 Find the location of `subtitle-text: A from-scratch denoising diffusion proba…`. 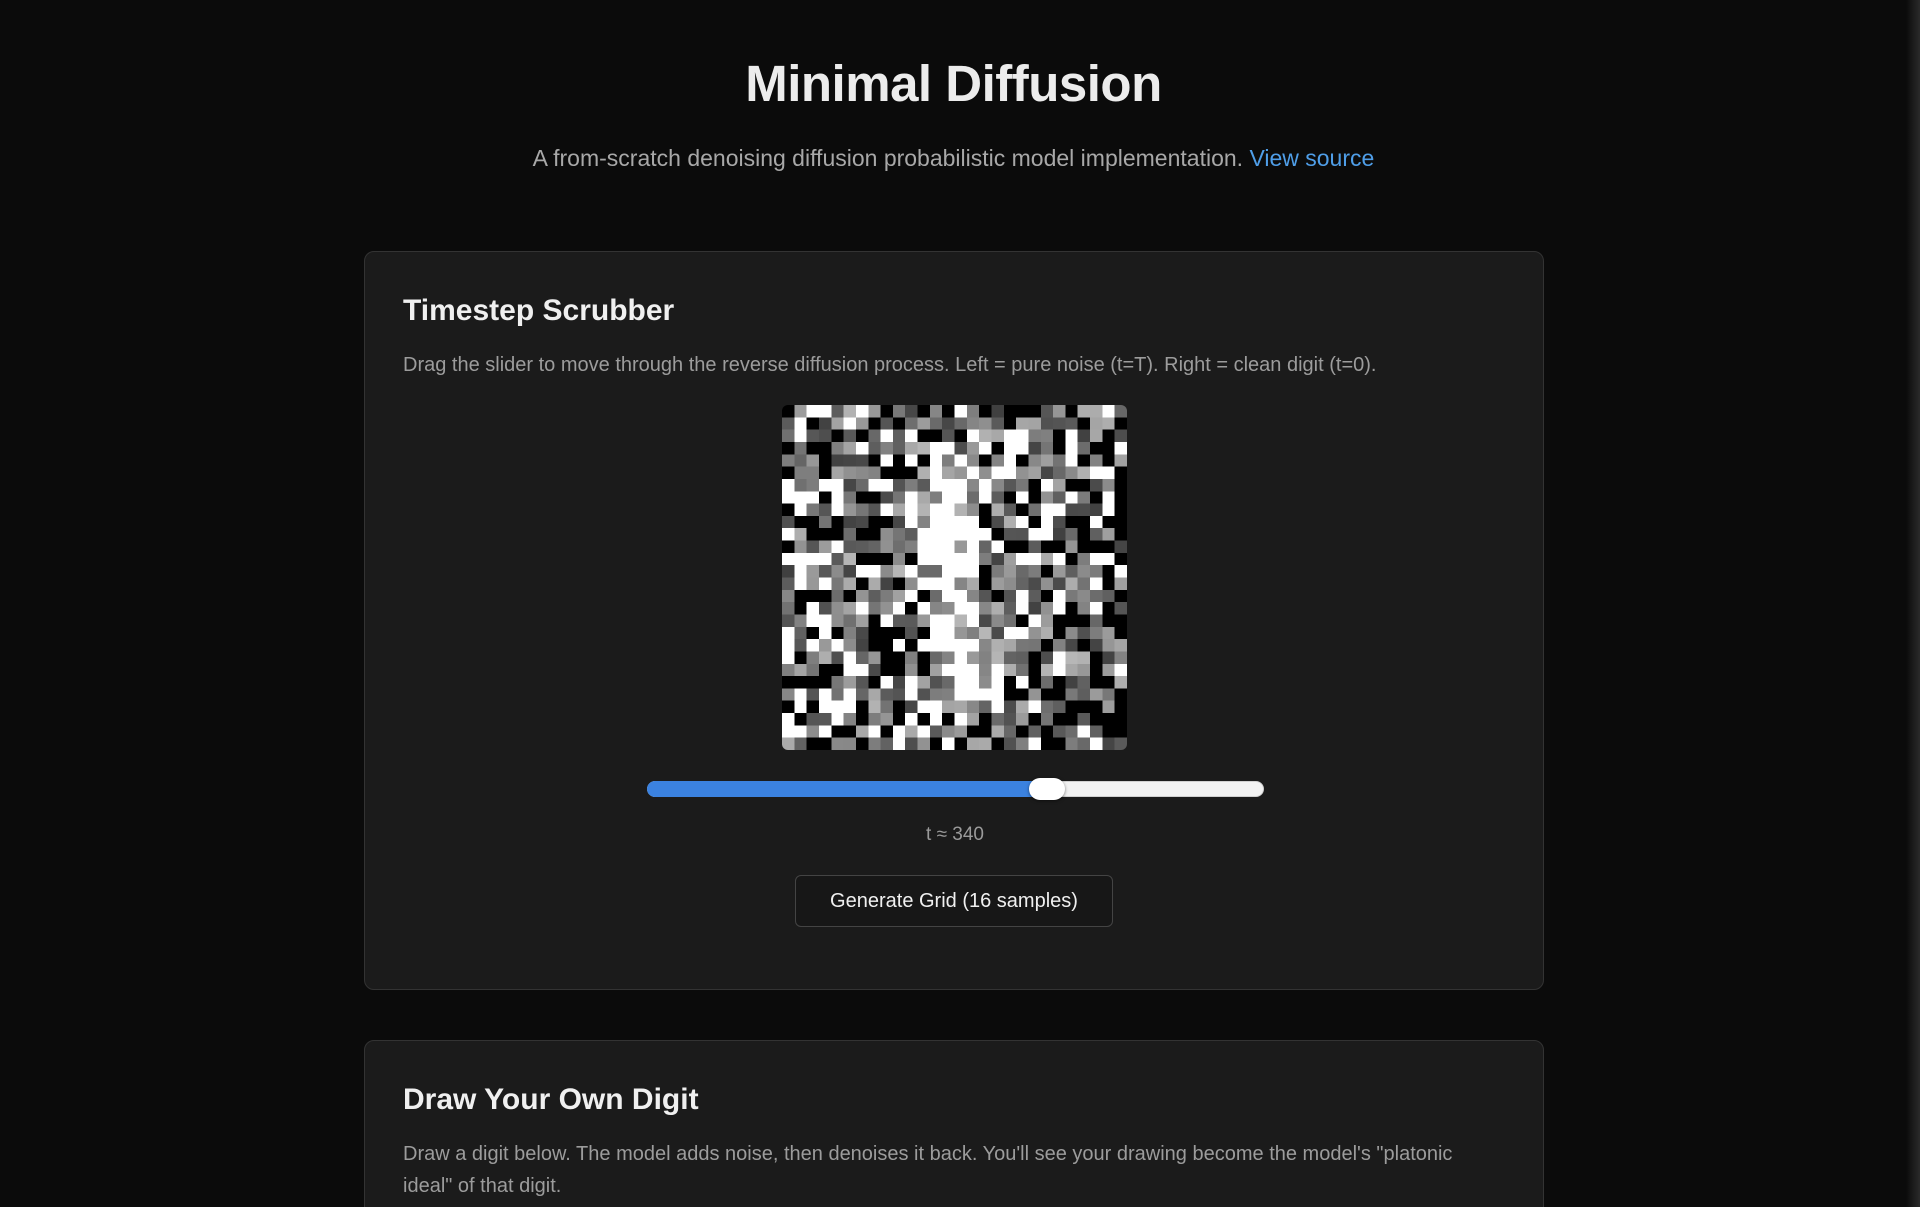

subtitle-text: A from-scratch denoising diffusion proba… is located at coordinates (888, 158).